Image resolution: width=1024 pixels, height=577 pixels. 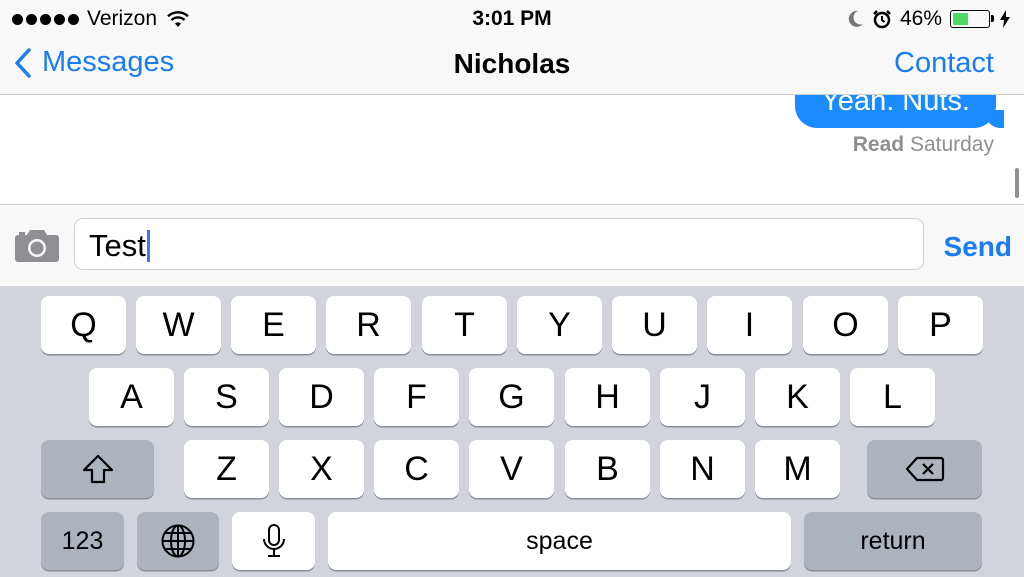 What do you see at coordinates (607, 469) in the screenshot?
I see `key-b: B` at bounding box center [607, 469].